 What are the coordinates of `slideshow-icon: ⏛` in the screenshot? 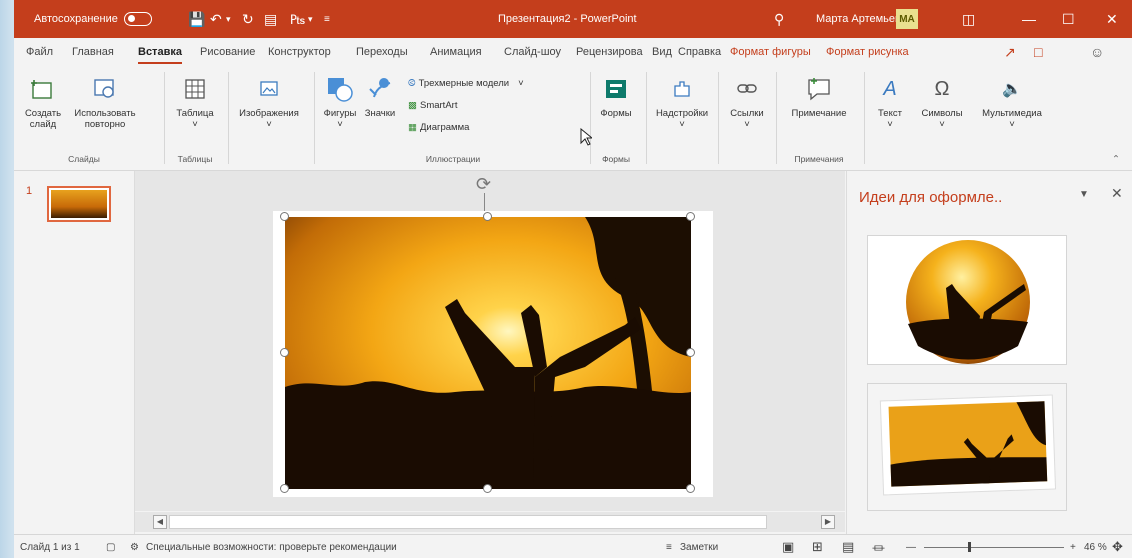 It's located at (878, 546).